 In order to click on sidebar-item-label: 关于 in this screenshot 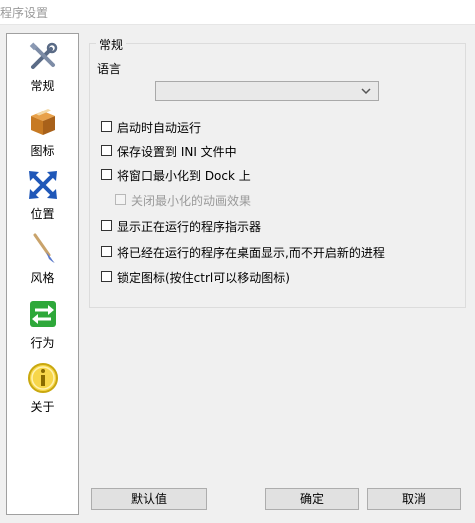, I will do `click(42, 407)`.